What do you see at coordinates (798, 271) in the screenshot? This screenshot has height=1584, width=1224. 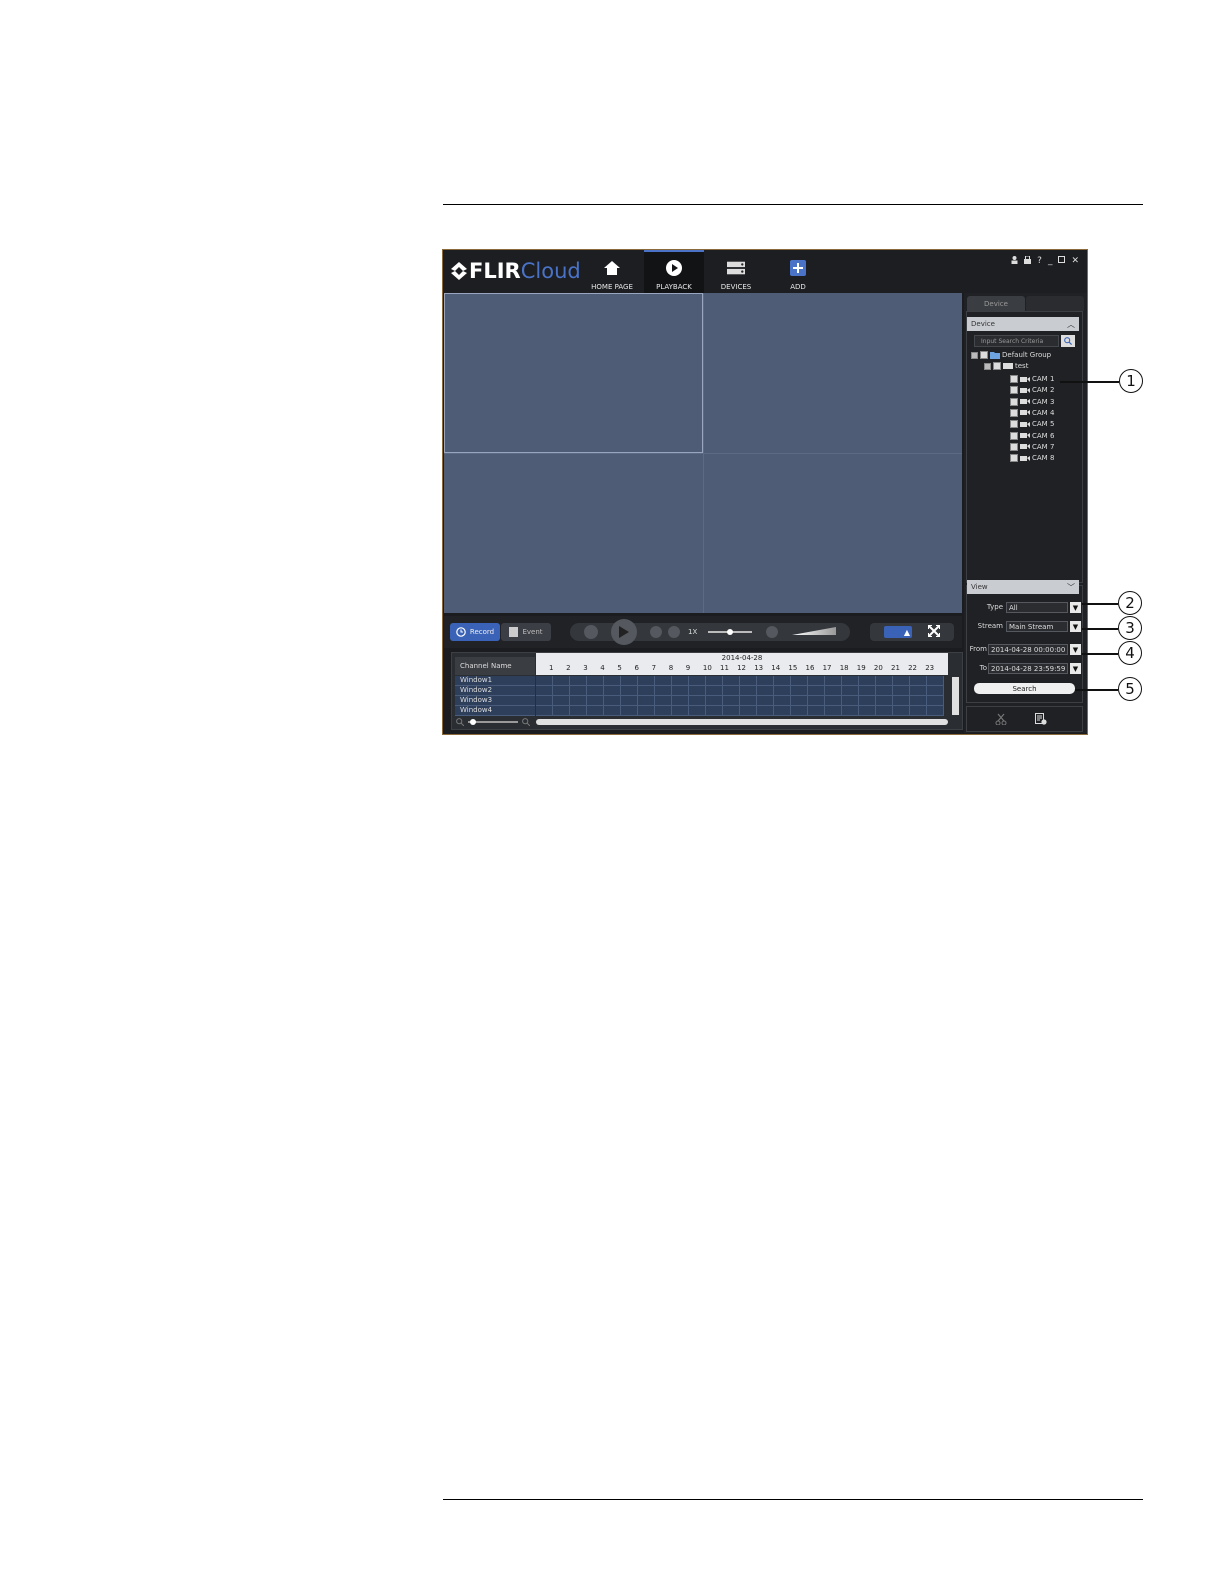 I see `nav-add: ADD` at bounding box center [798, 271].